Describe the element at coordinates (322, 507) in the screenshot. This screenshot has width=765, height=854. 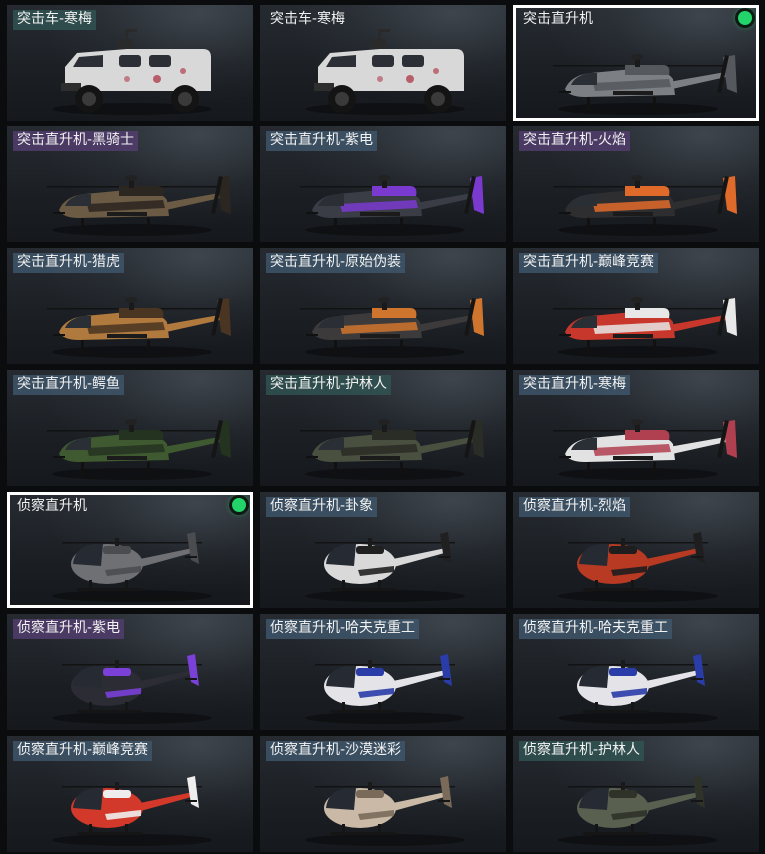
I see `skin-name-label: 侦察直升机-卦象` at that location.